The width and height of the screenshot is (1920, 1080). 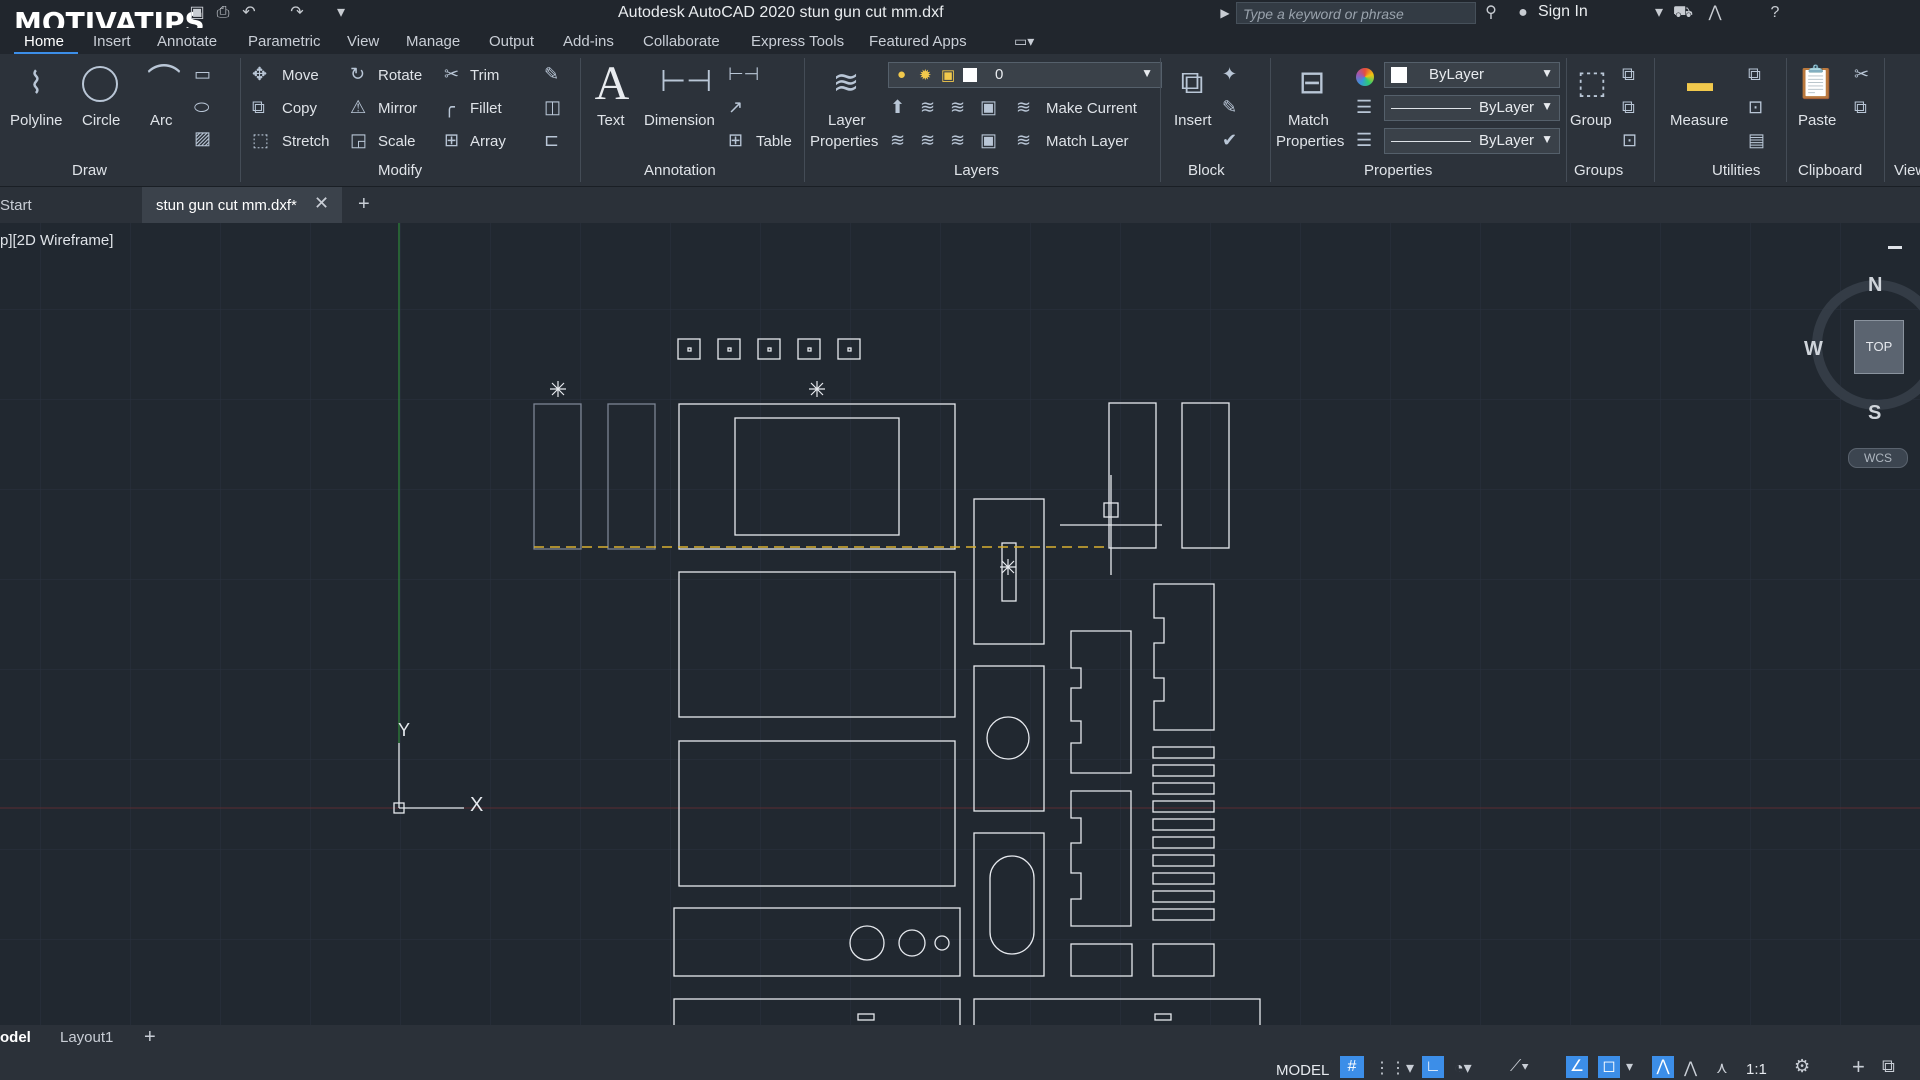 I want to click on chevron-down-icon: ▾, so click(x=1629, y=1066).